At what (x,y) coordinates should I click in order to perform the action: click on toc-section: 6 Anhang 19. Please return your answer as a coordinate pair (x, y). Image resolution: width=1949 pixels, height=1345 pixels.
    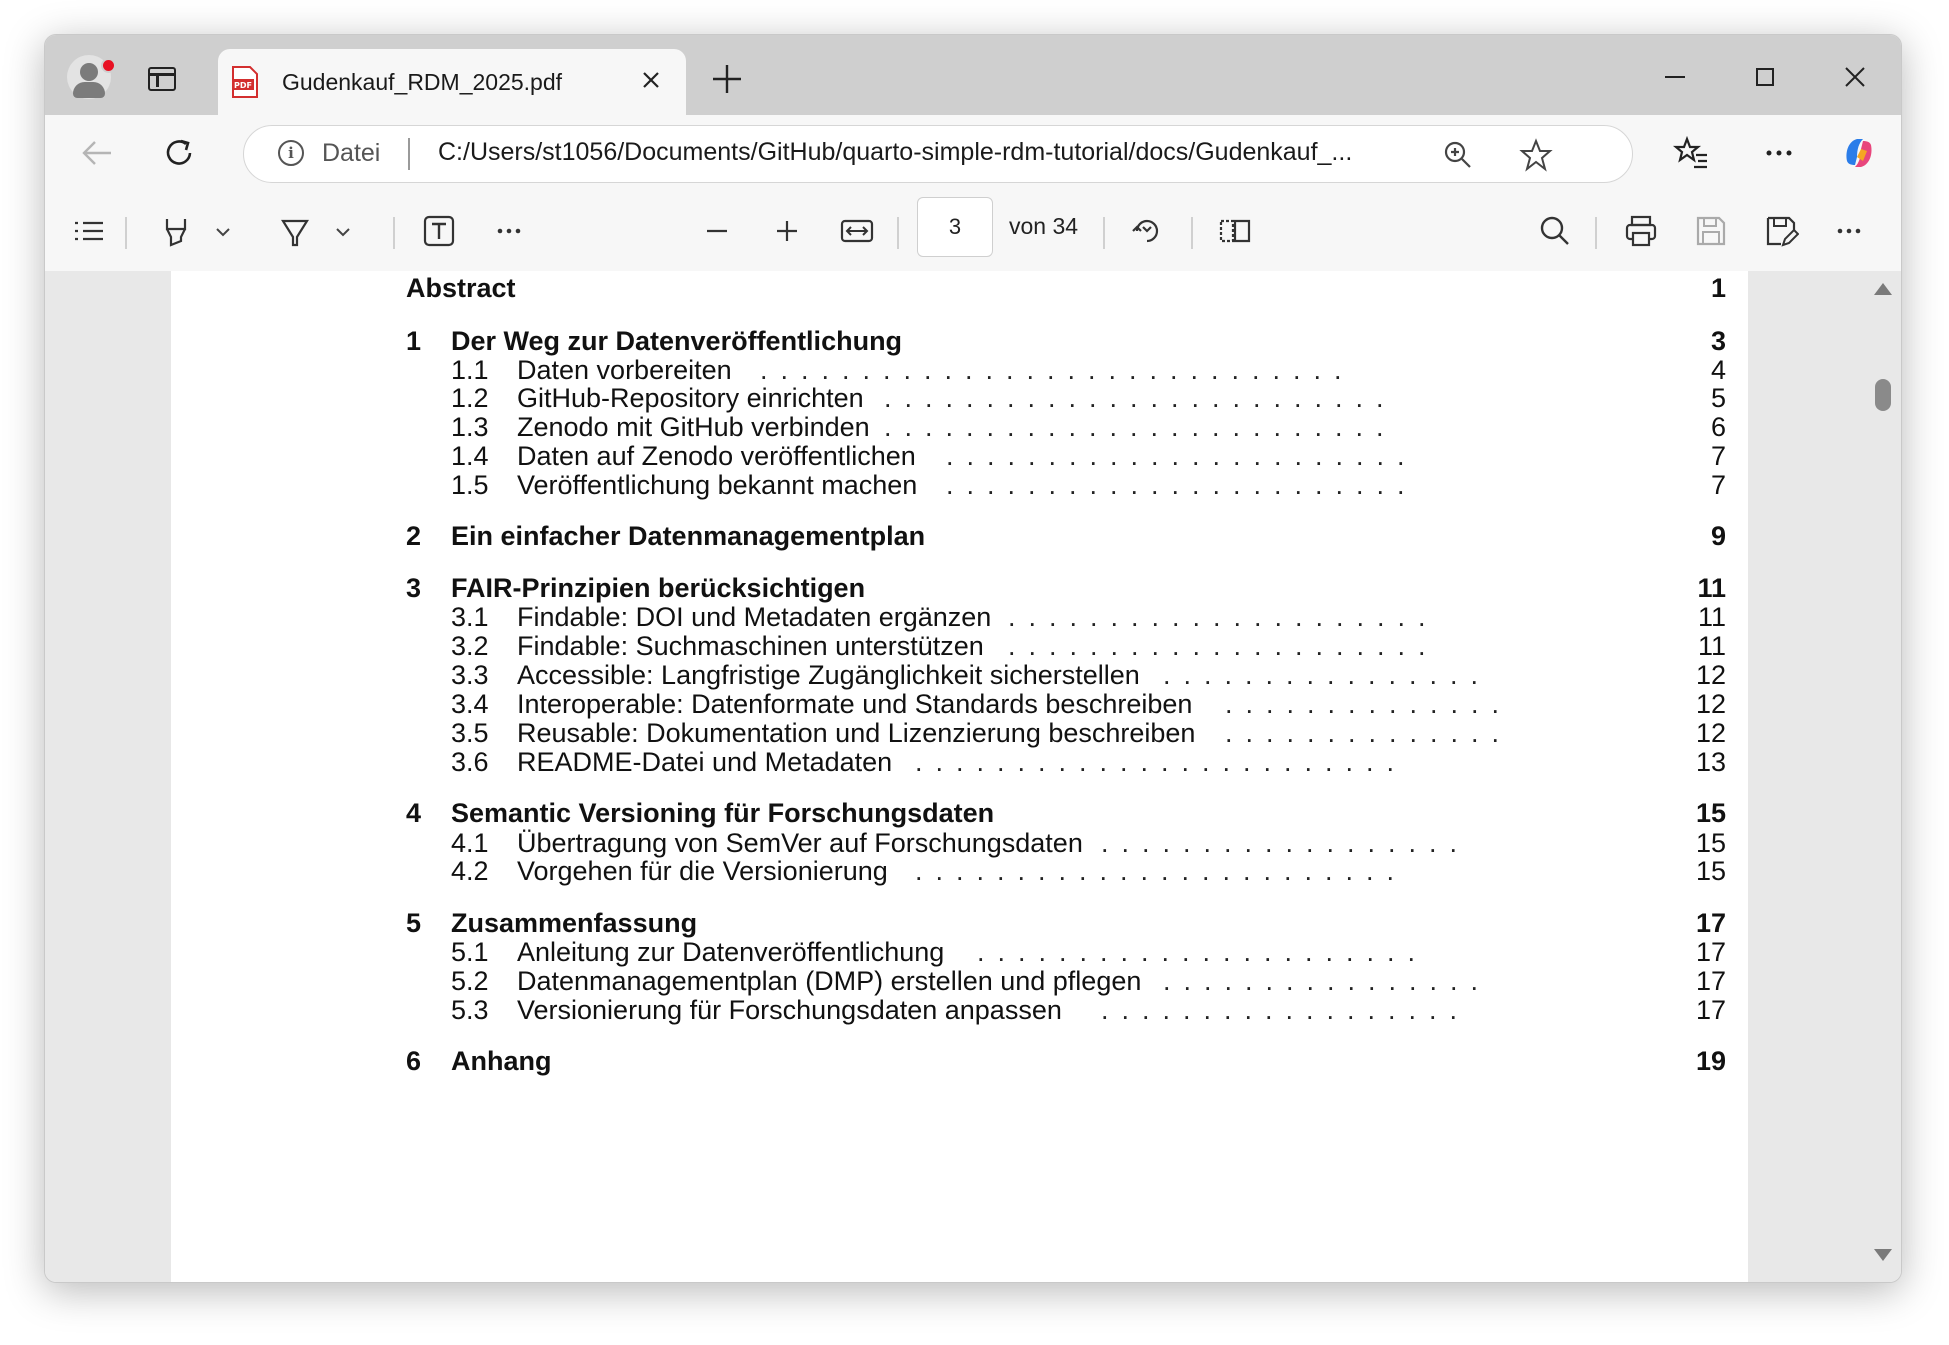
    Looking at the image, I should click on (948, 1063).